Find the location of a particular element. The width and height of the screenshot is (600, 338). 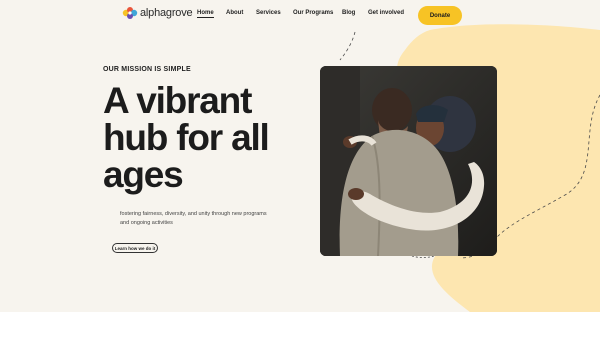

people-cluster-logo-icon is located at coordinates (130, 13).